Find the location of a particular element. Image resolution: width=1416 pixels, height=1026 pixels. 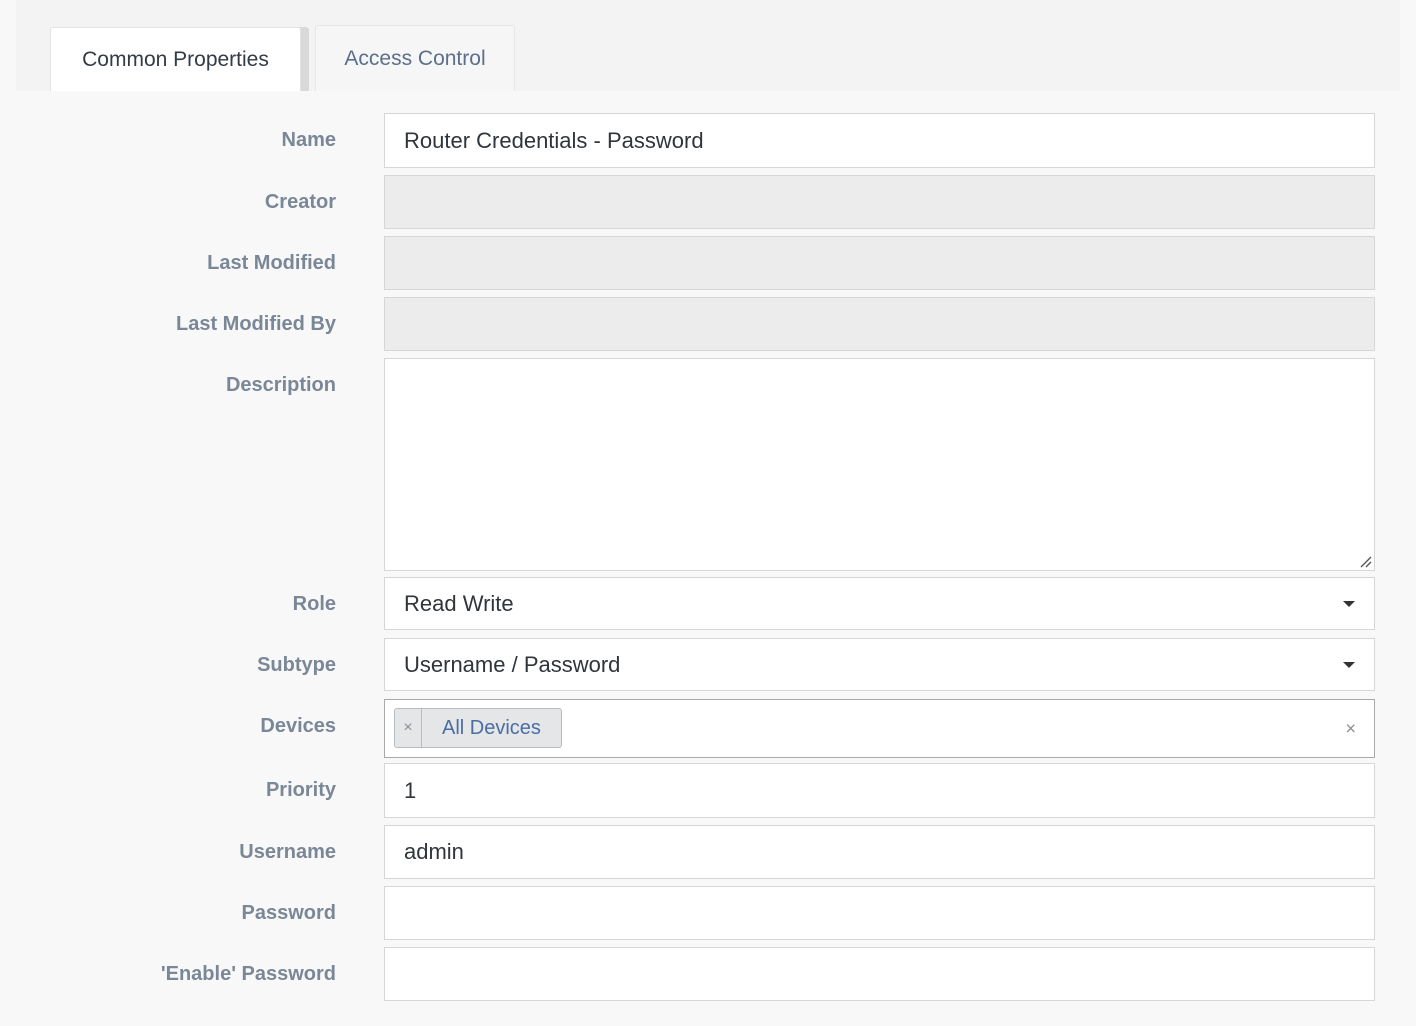

tab-access-control: Access Control is located at coordinates (415, 58).